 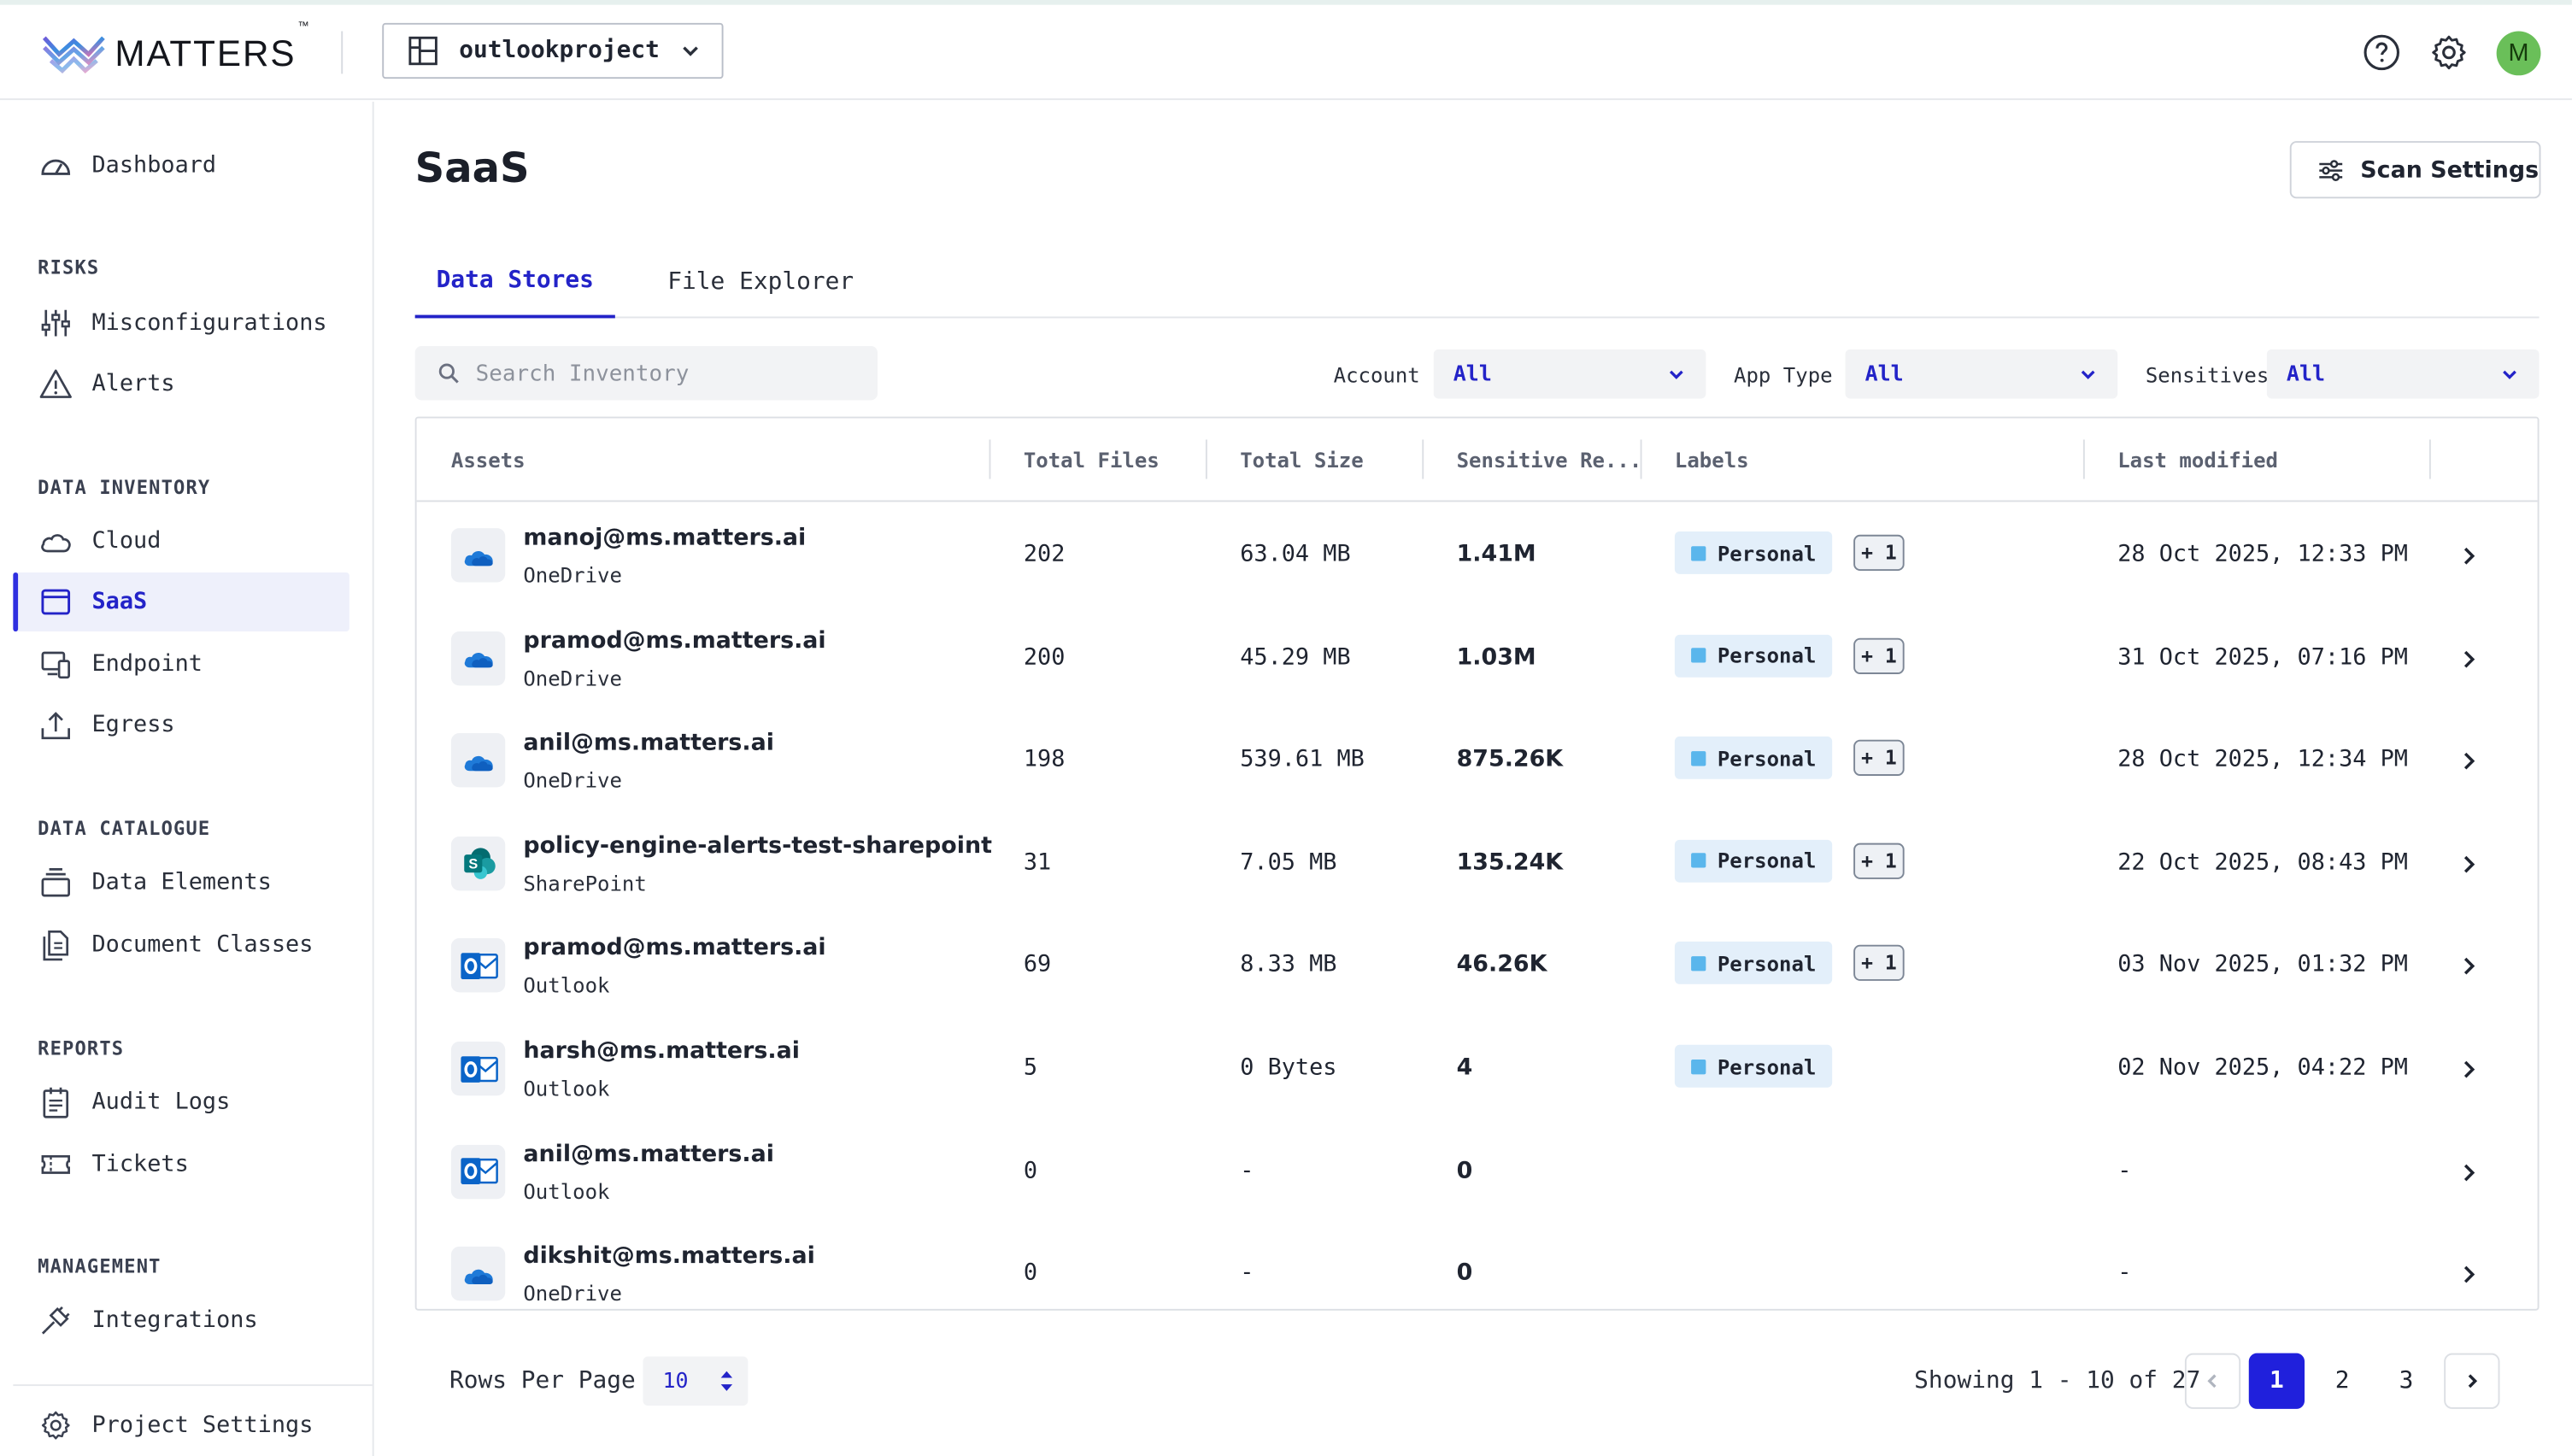 I want to click on app-type-filter-select: All, so click(x=1981, y=374).